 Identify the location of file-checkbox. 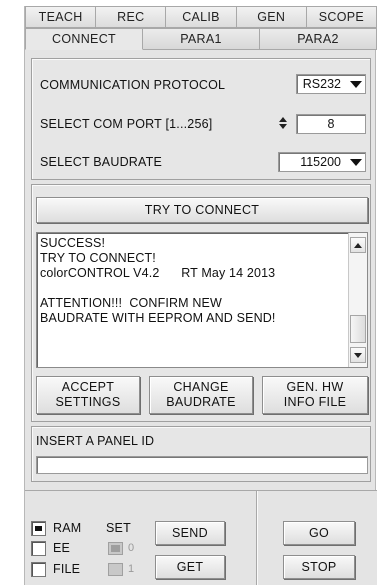
(38, 569).